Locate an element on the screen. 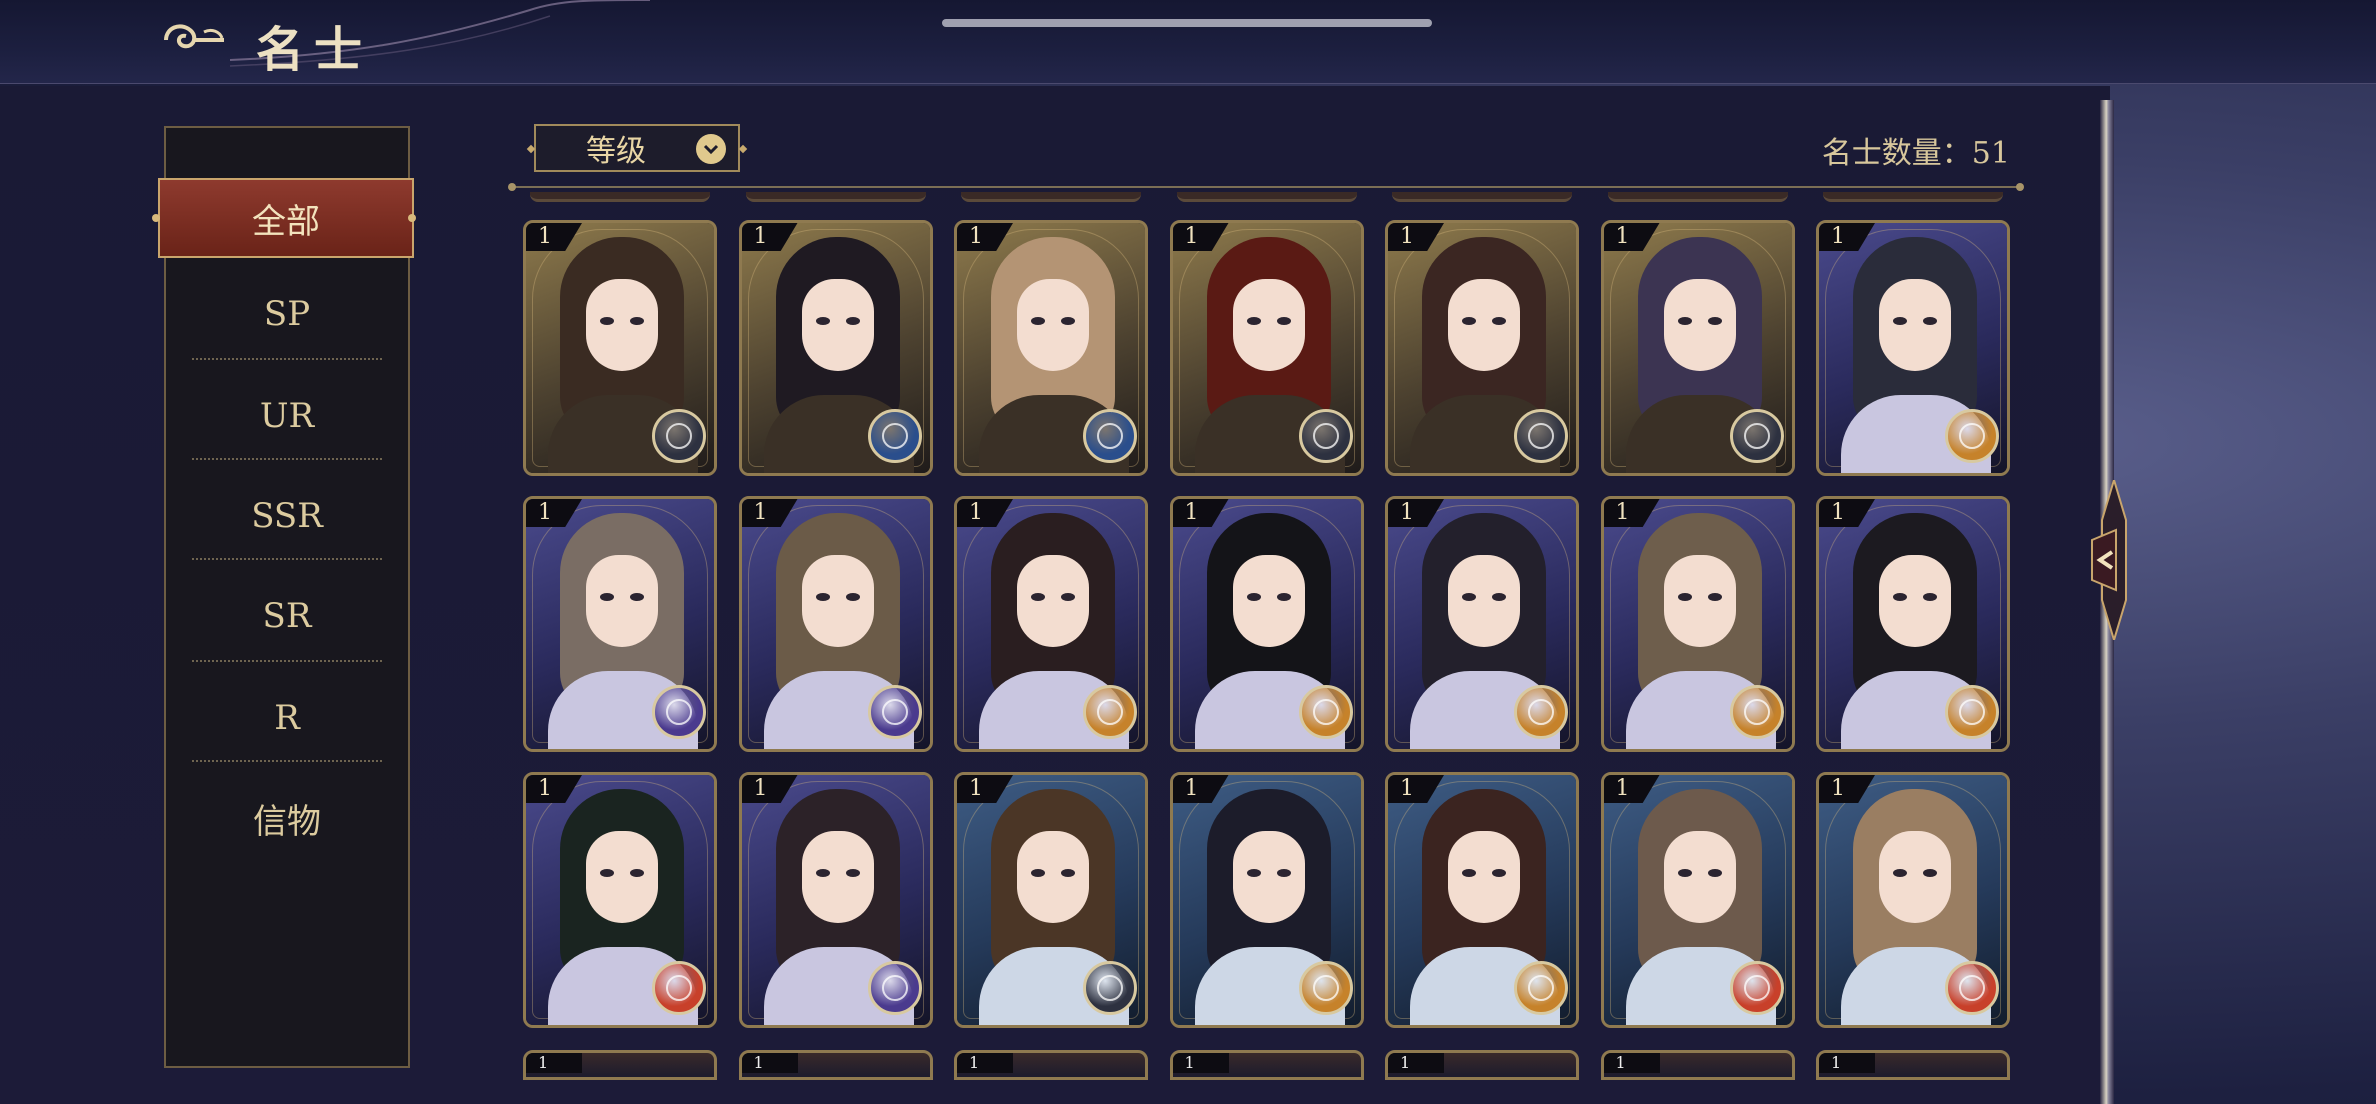  home-indicator is located at coordinates (1187, 23).